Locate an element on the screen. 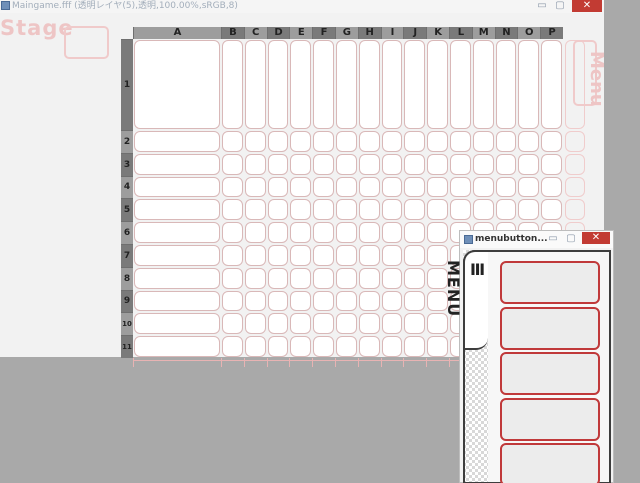 This screenshot has height=483, width=640. column-header-a: A is located at coordinates (177, 33).